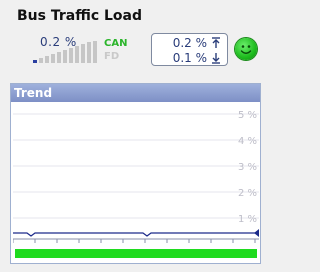  I want to click on protocol-can-label: CAN, so click(116, 43).